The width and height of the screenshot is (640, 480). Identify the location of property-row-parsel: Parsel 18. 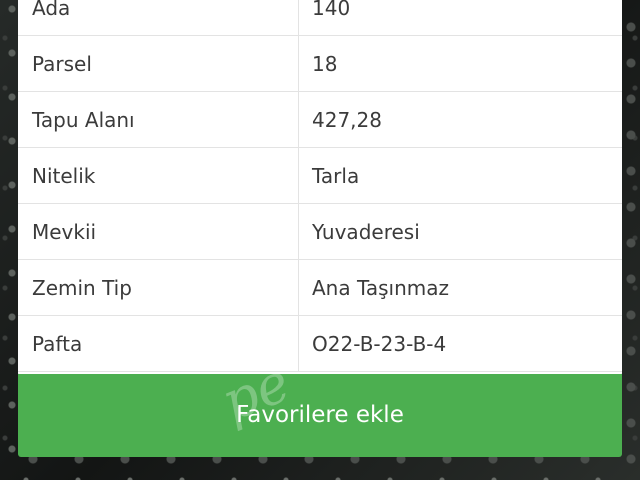
(320, 64).